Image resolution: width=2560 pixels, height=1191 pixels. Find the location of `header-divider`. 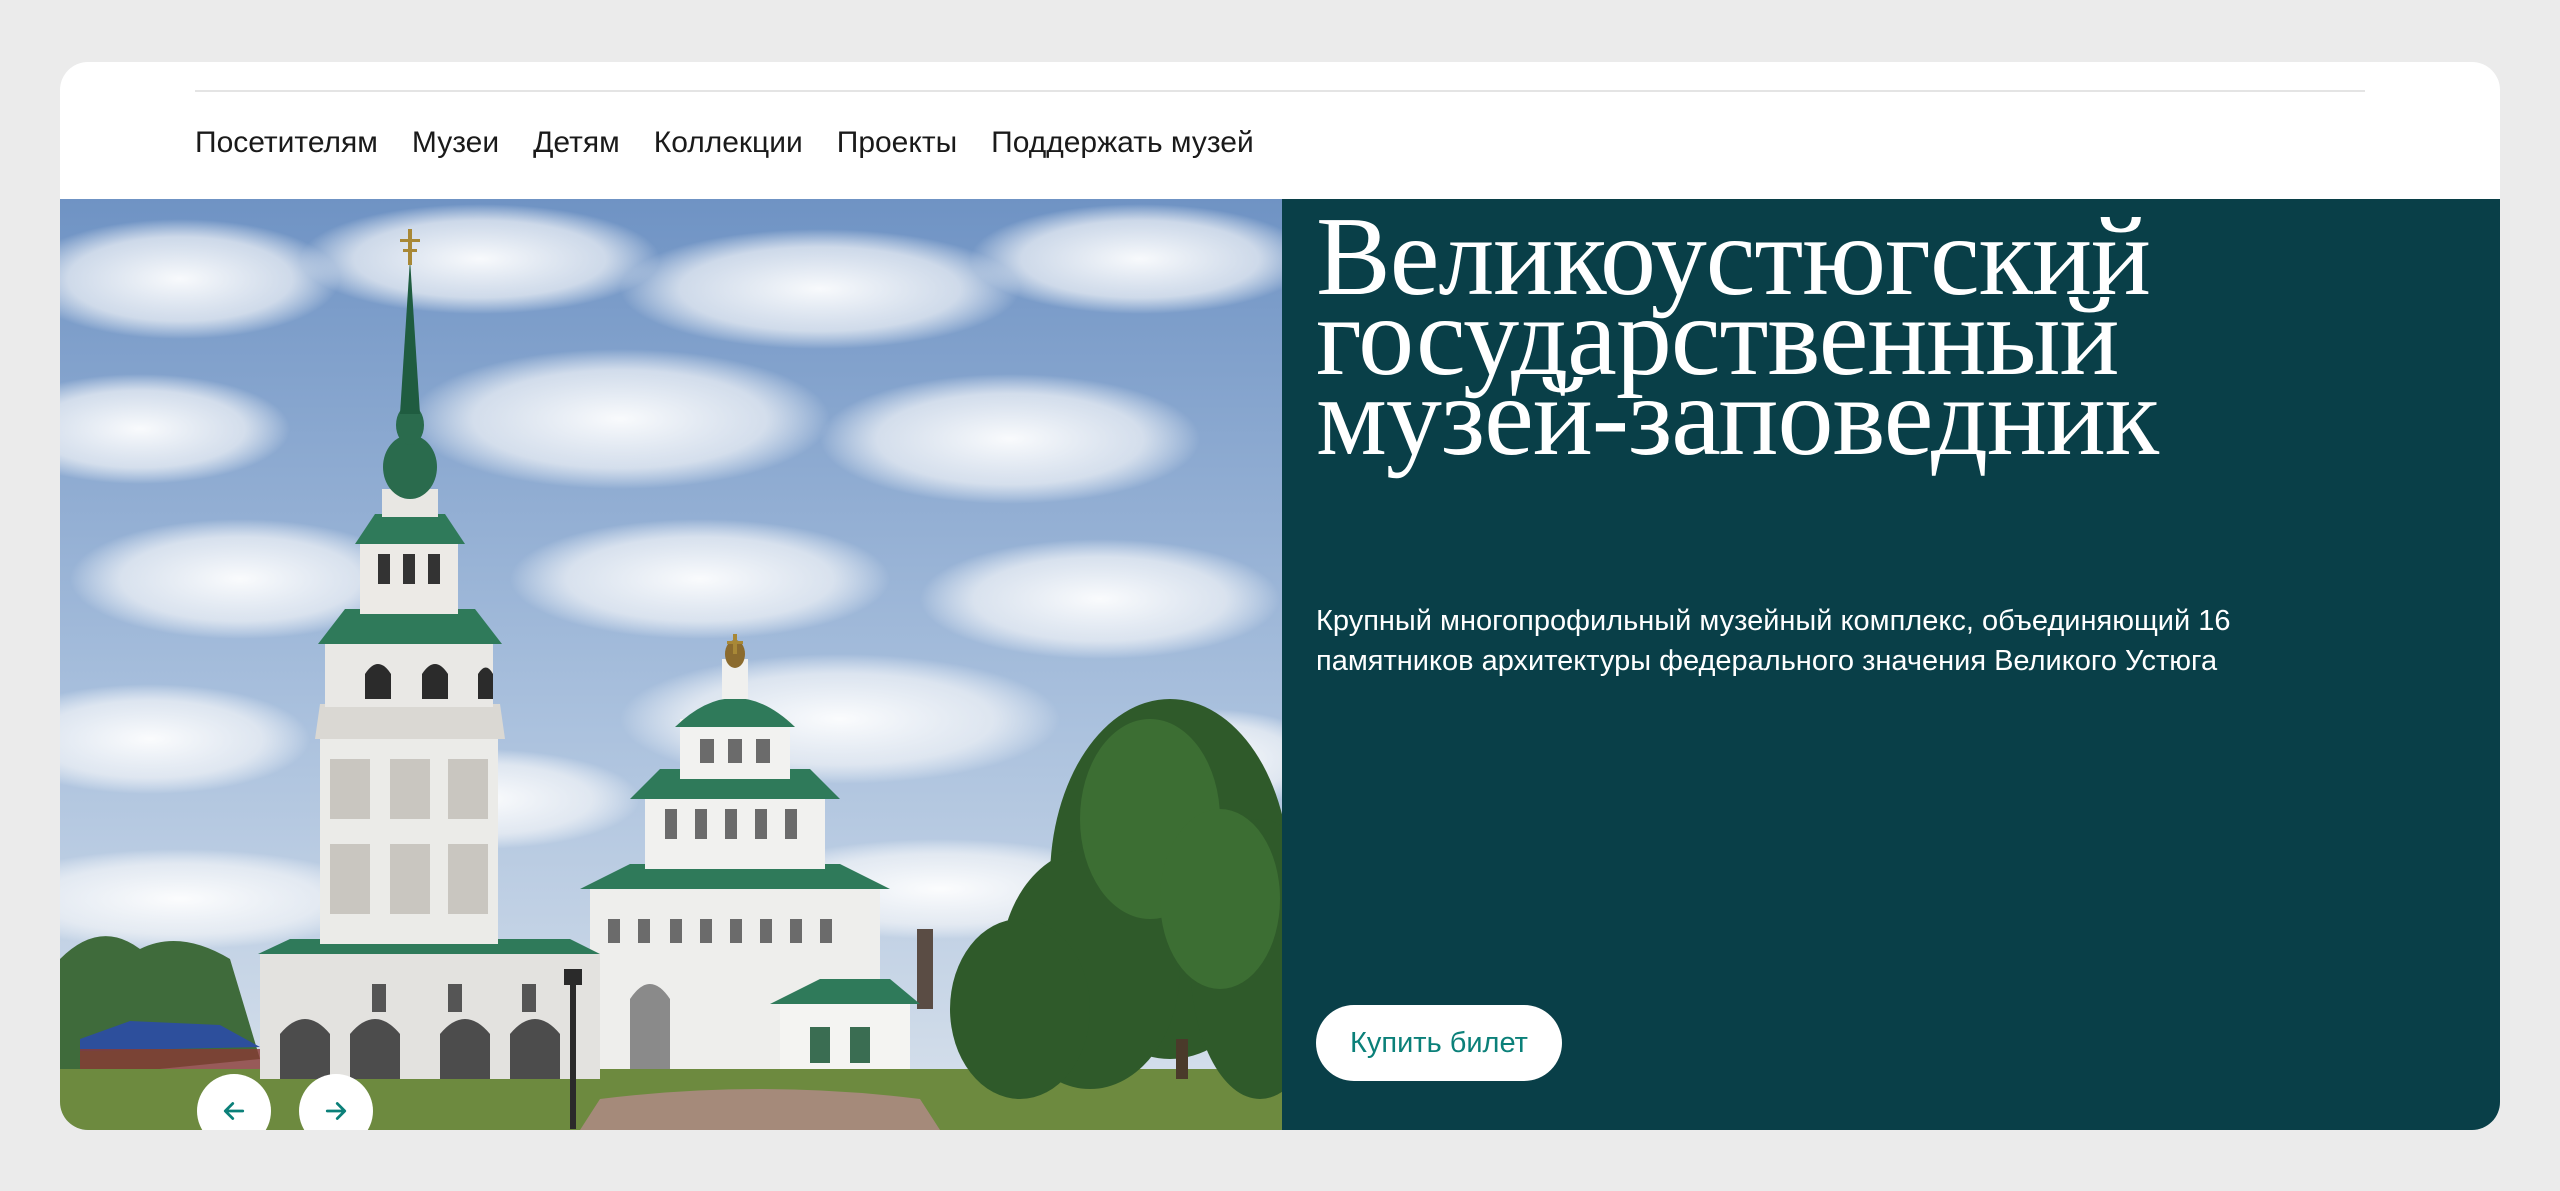

header-divider is located at coordinates (1280, 91).